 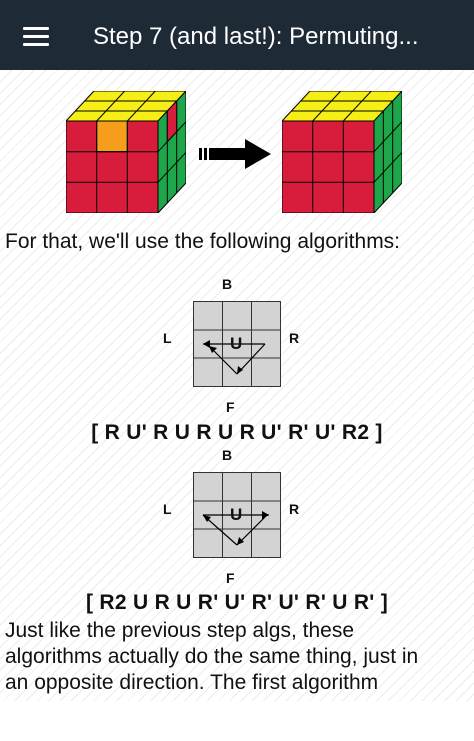 What do you see at coordinates (294, 509) in the screenshot?
I see `diagram2-label-right: R` at bounding box center [294, 509].